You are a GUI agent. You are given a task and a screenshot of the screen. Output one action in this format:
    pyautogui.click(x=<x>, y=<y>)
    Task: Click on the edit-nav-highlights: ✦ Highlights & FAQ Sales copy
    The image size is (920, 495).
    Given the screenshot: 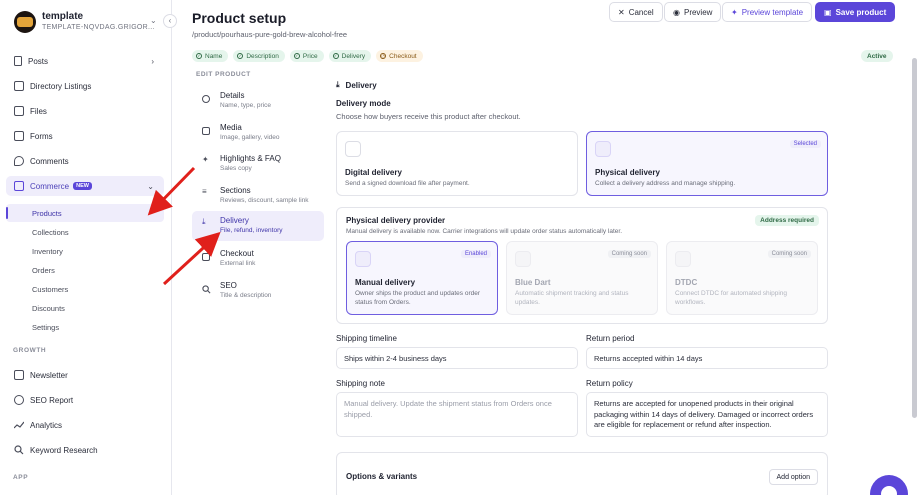 What is the action you would take?
    pyautogui.click(x=258, y=164)
    